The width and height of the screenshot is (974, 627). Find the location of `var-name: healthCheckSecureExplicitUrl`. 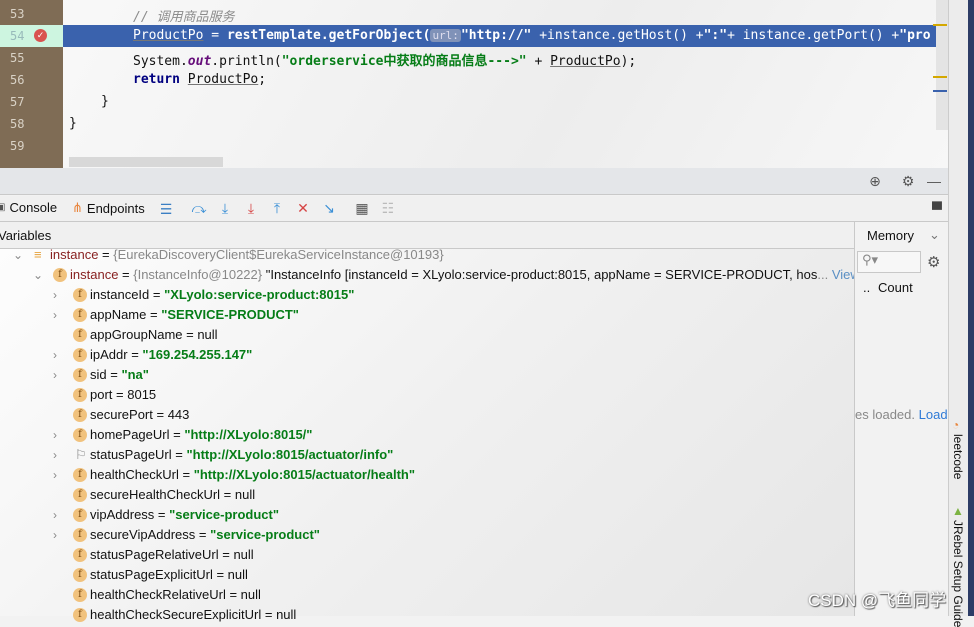

var-name: healthCheckSecureExplicitUrl is located at coordinates (176, 614).